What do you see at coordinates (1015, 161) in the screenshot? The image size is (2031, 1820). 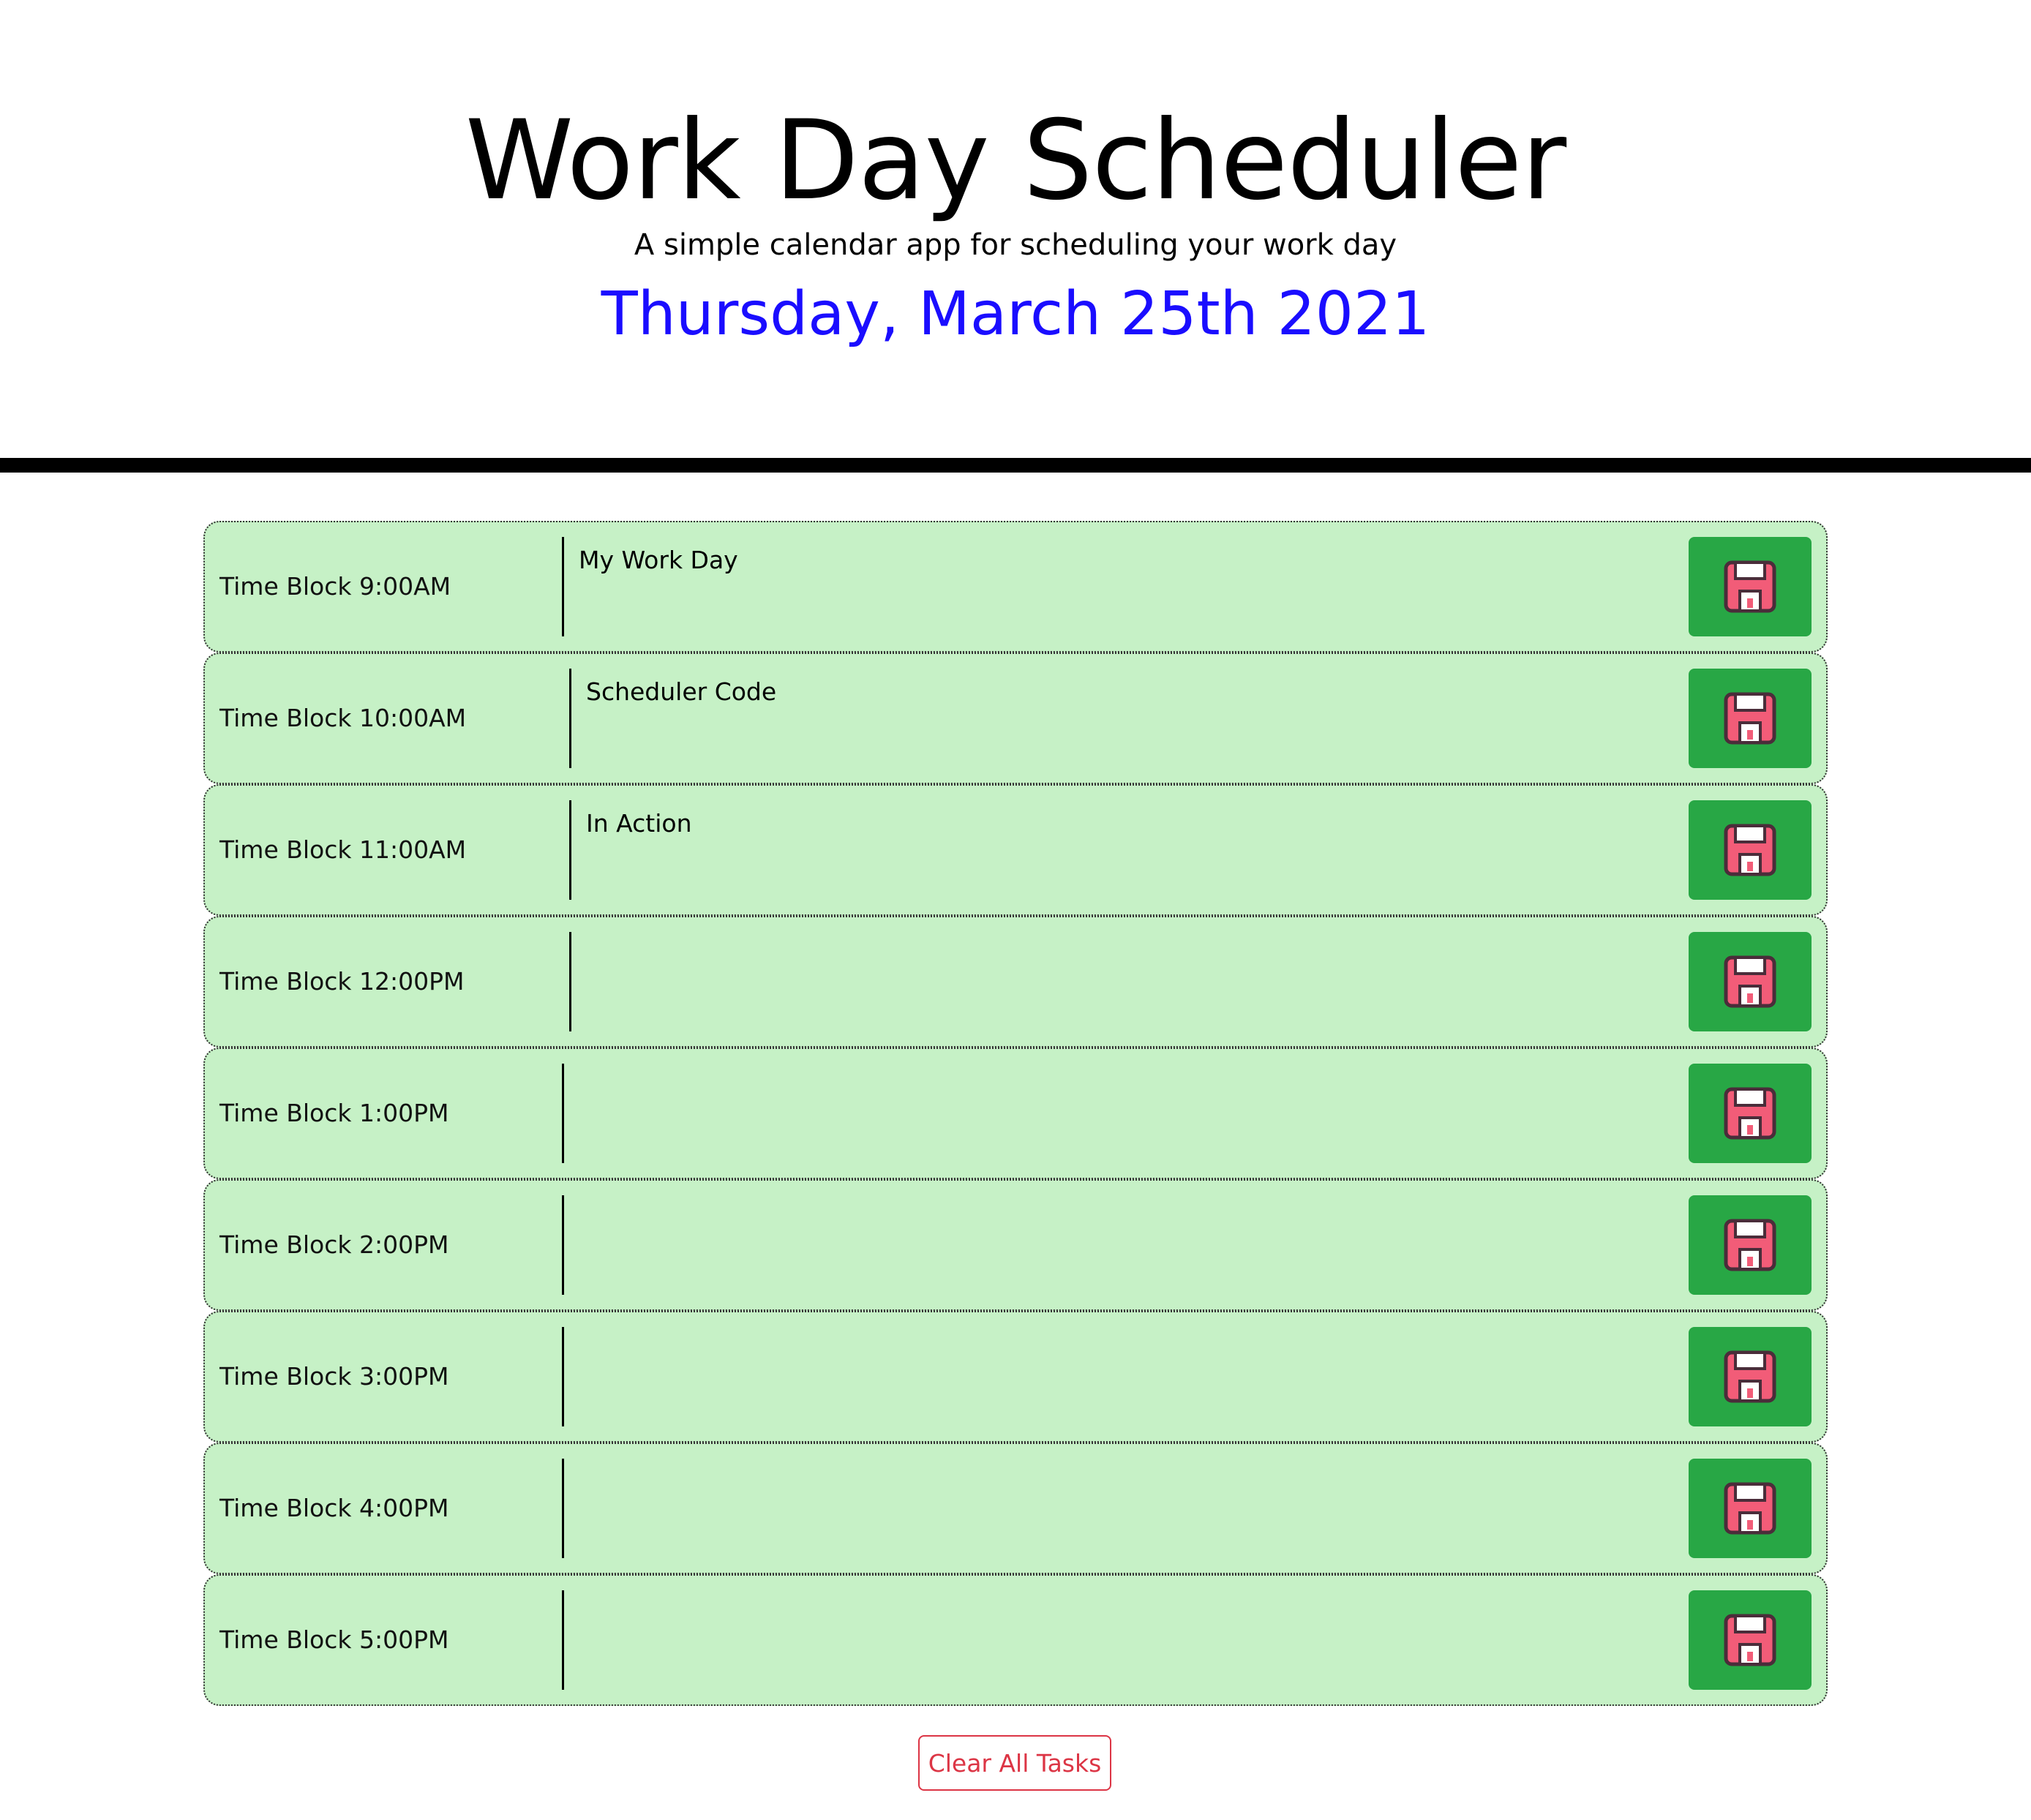 I see `page-title: Work Day Scheduler` at bounding box center [1015, 161].